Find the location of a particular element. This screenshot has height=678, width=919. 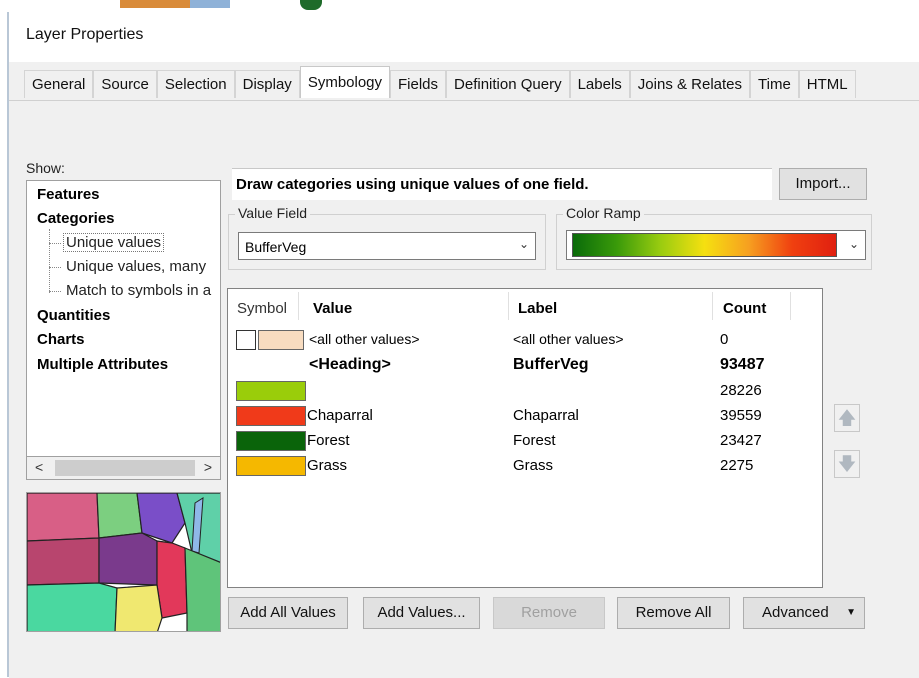

window-title: Layer Properties is located at coordinates (85, 34).